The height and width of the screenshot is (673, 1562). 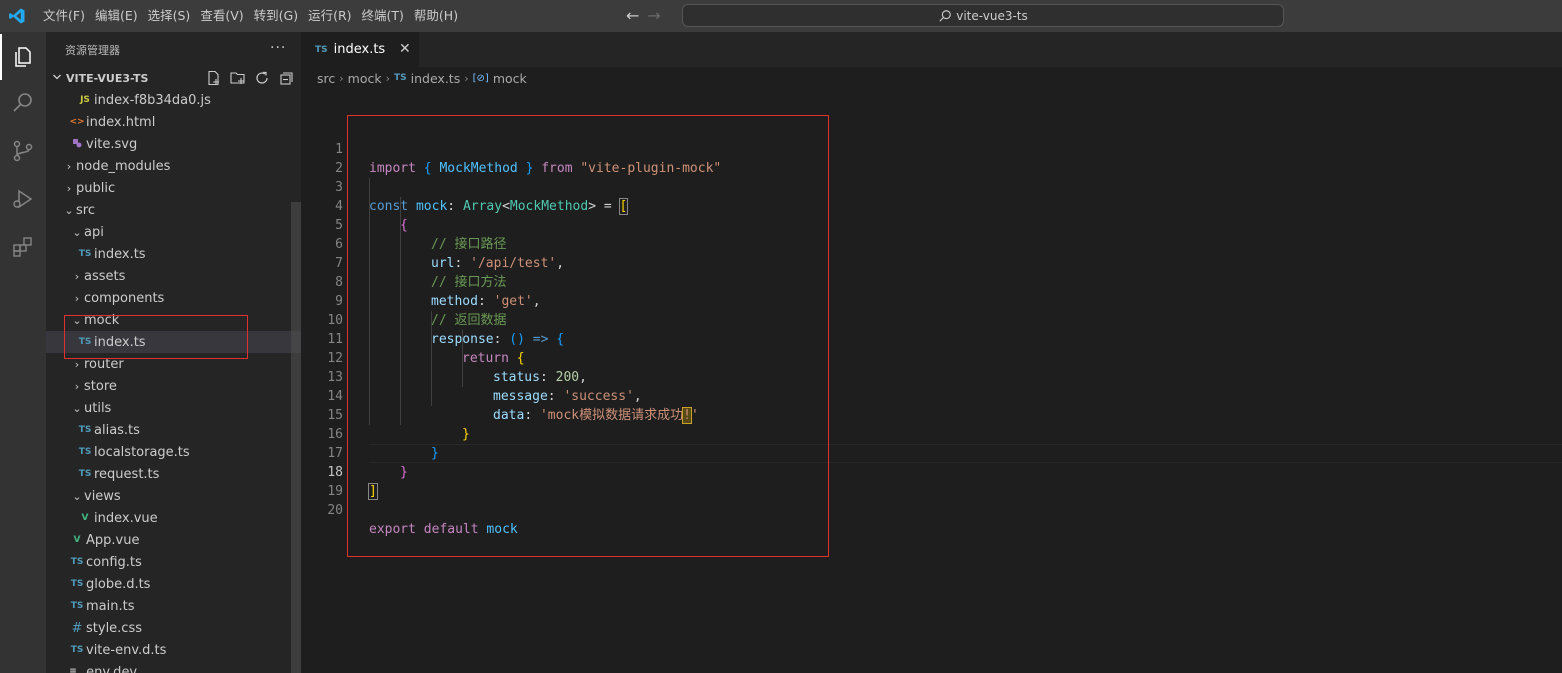 What do you see at coordinates (120, 254) in the screenshot?
I see `tree-item-label: index.ts` at bounding box center [120, 254].